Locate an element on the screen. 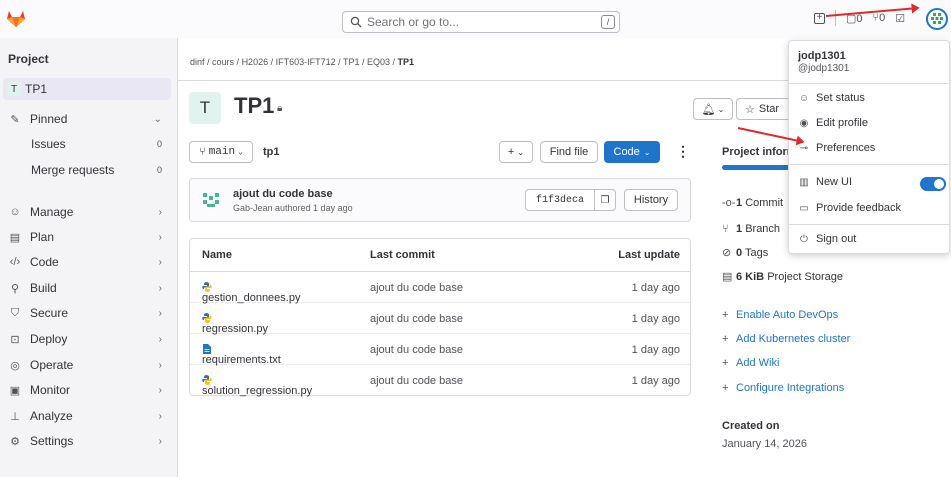 The image size is (951, 477). sign-out-item: ⏻ Sign out is located at coordinates (827, 239).